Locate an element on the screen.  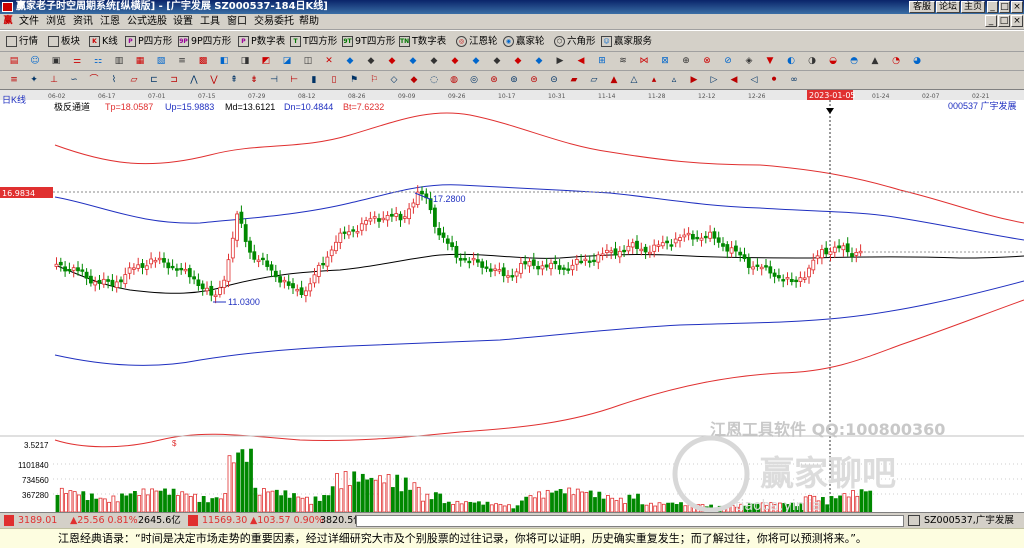
toolbar-gann-wheel-button: ◎ 江恩轮 is located at coordinates (477, 41).